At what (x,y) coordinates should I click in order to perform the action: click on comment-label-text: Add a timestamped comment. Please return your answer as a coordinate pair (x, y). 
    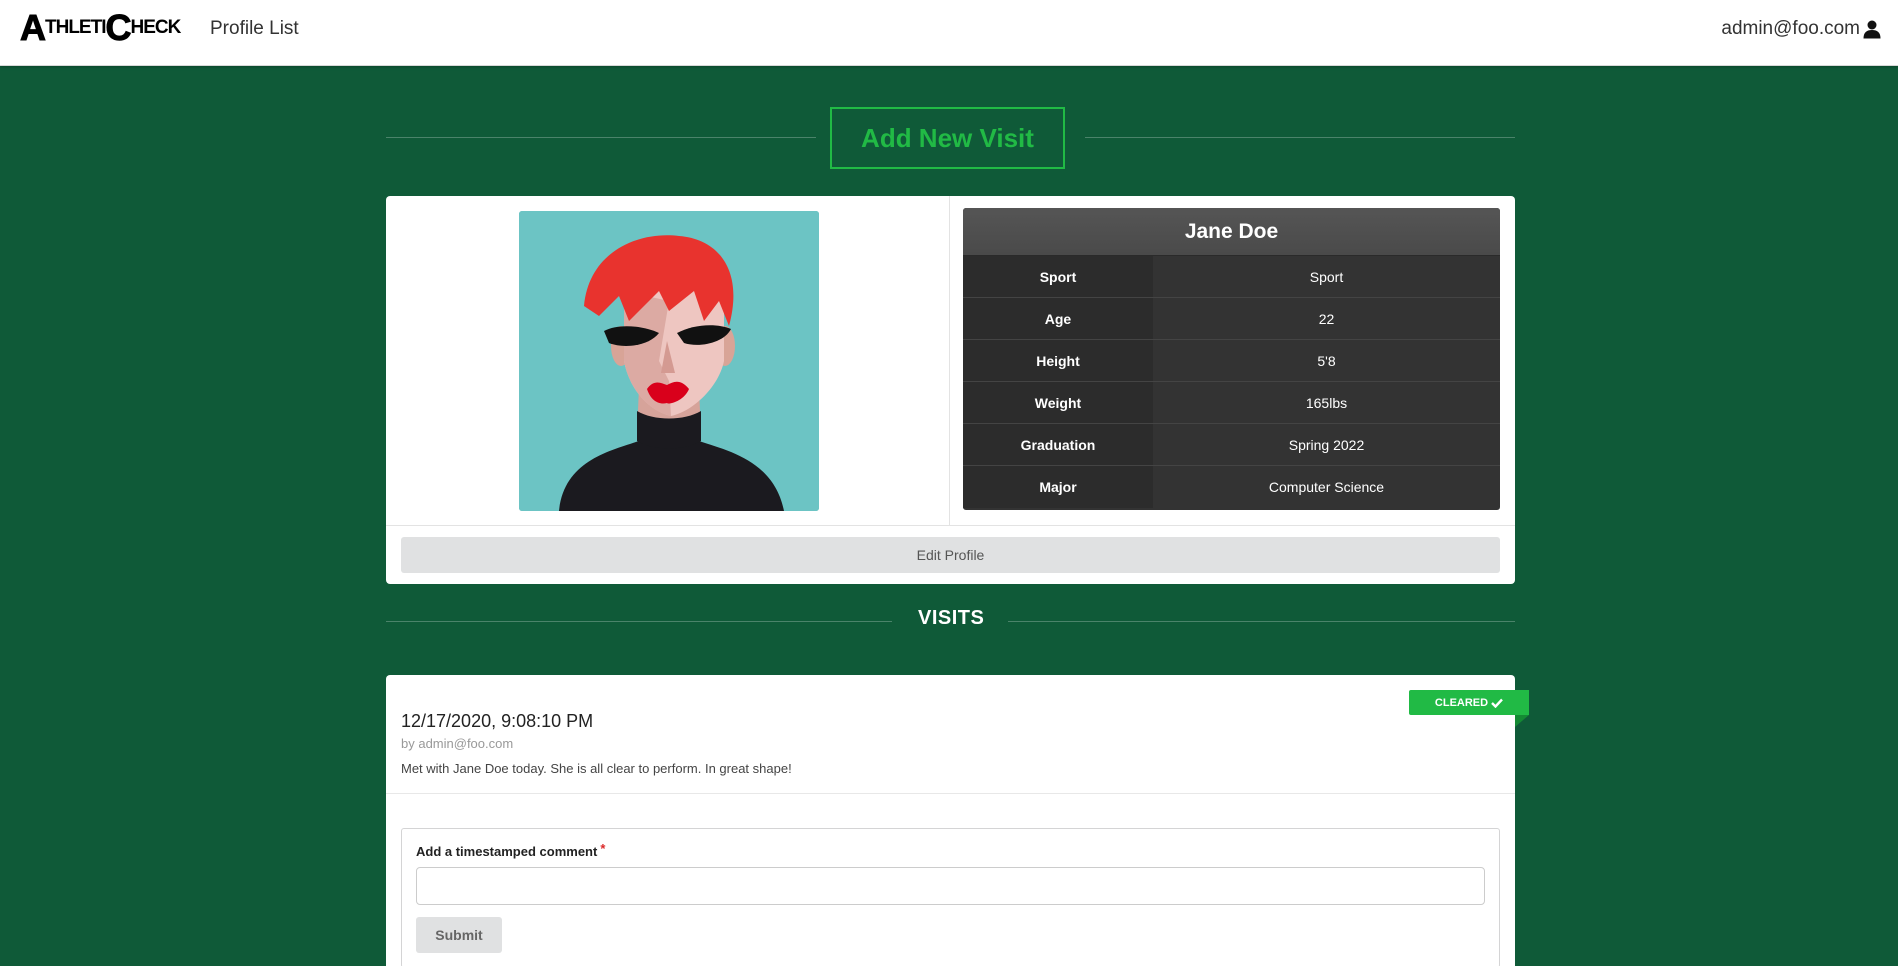
    Looking at the image, I should click on (507, 851).